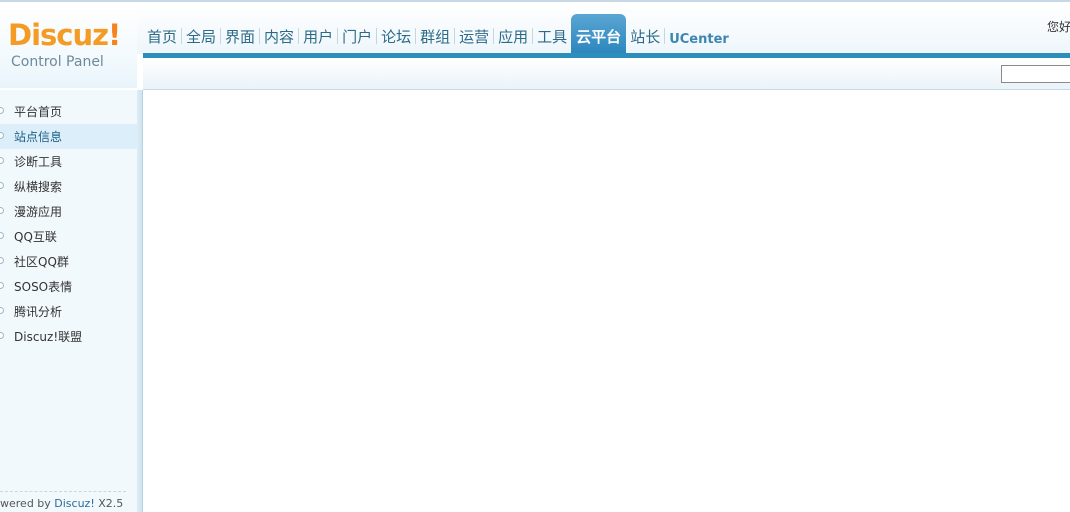 This screenshot has height=512, width=1070. Describe the element at coordinates (435, 37) in the screenshot. I see `nav-tab-label: 群组` at that location.